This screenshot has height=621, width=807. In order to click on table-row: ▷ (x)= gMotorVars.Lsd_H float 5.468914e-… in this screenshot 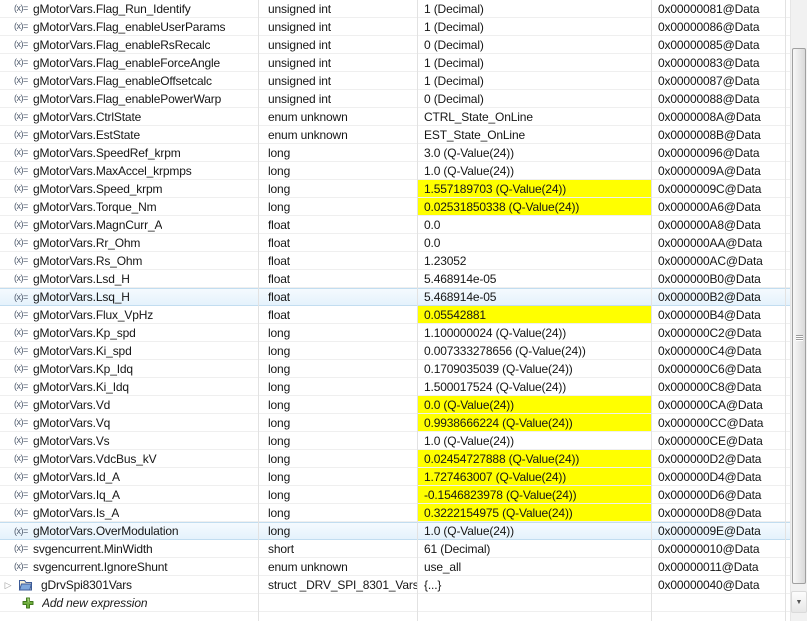, I will do `click(395, 279)`.